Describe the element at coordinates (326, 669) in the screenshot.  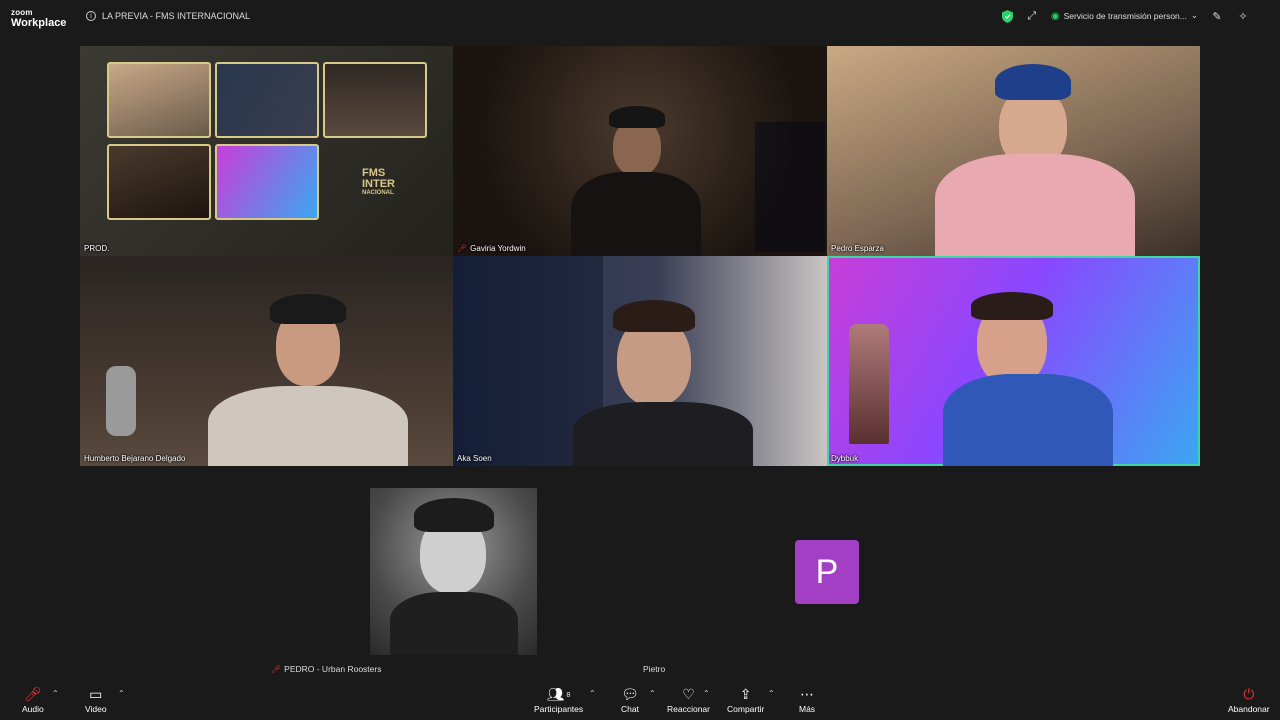
I see `participant-name-pedro: 🎤︎ PEDRO - Urban Roosters` at that location.